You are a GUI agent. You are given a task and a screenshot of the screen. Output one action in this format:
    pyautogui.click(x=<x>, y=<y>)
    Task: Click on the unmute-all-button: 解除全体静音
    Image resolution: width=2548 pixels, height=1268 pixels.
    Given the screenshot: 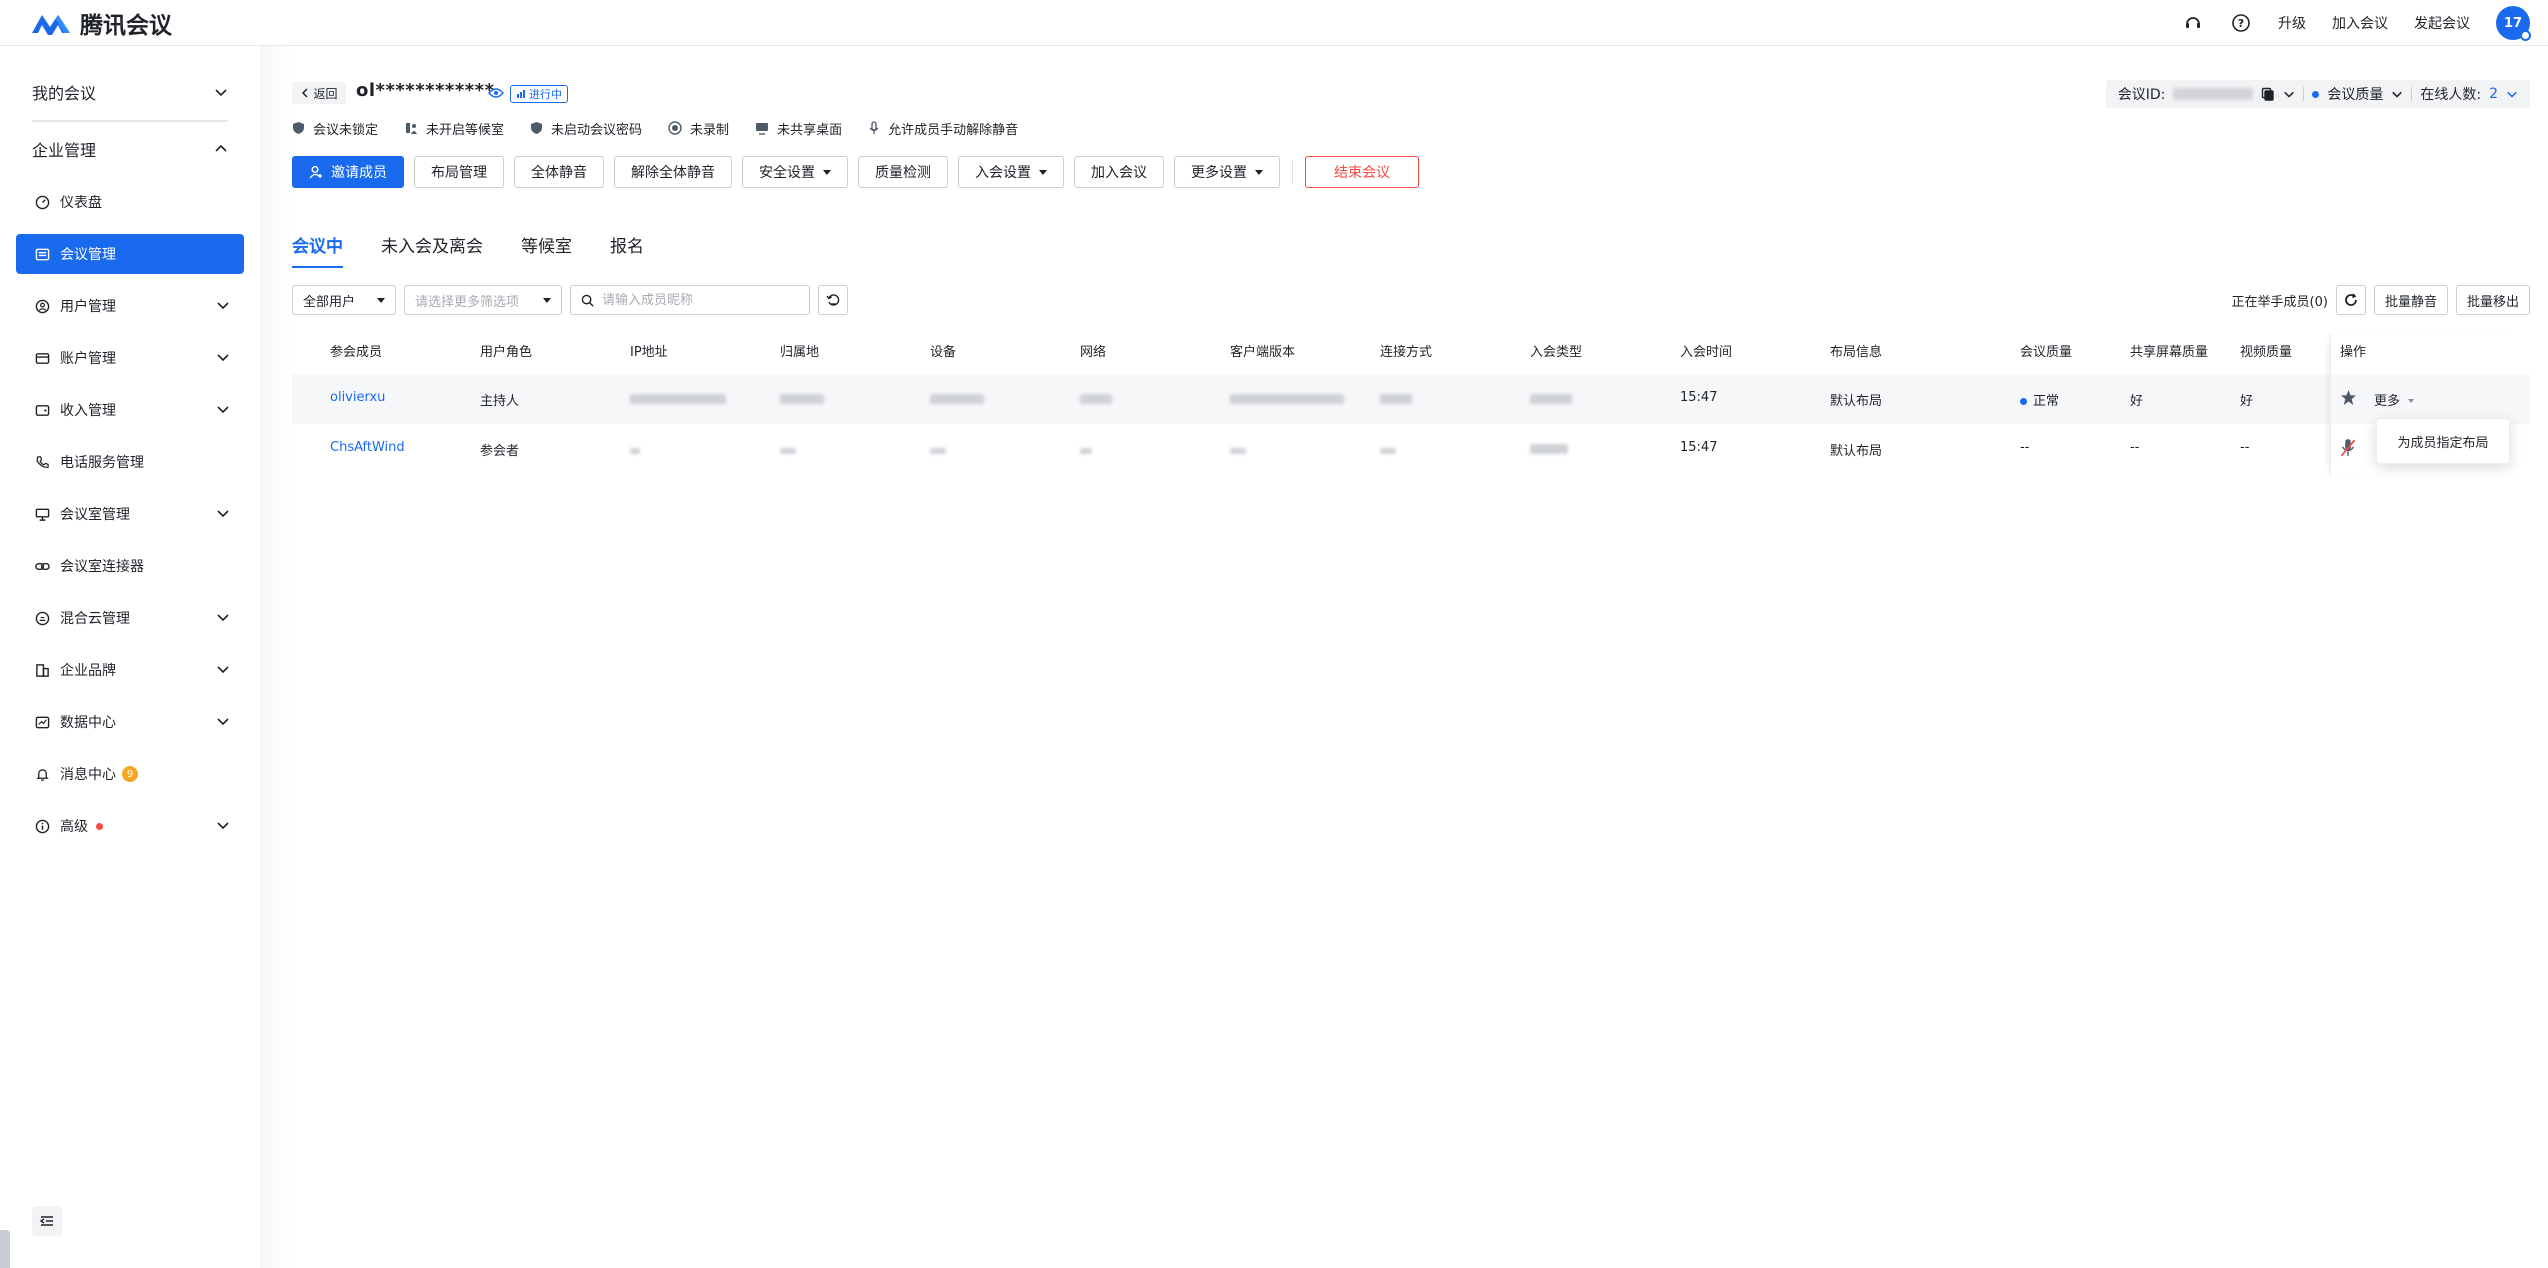 What is the action you would take?
    pyautogui.click(x=673, y=172)
    